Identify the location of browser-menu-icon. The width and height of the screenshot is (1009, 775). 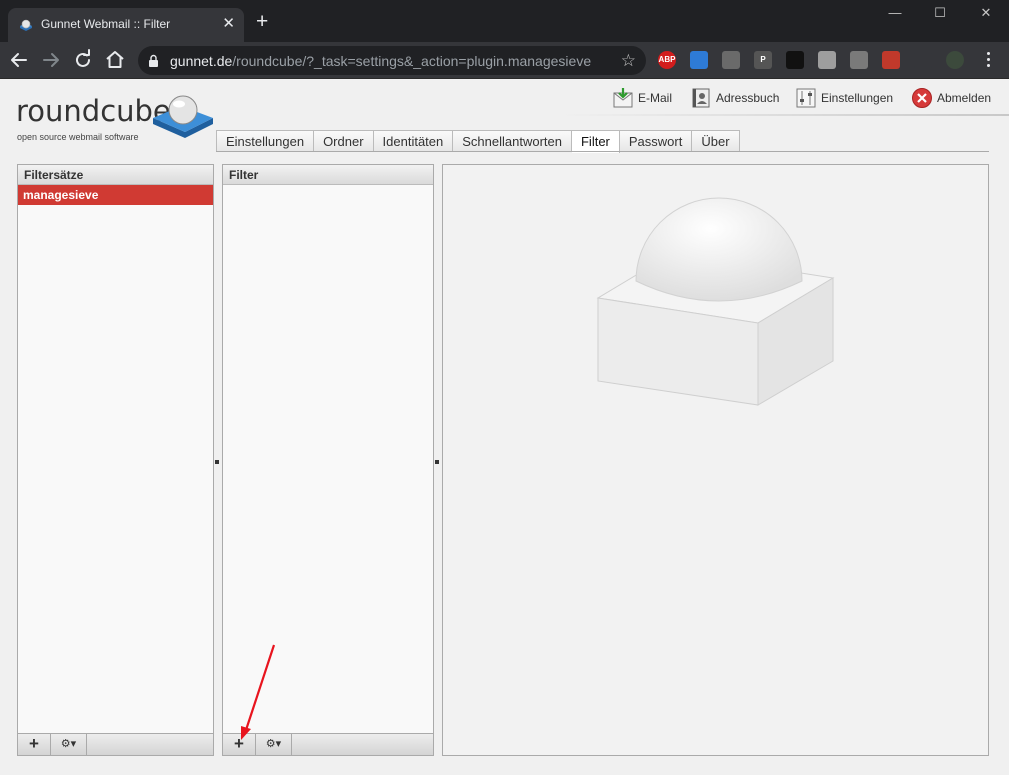
(988, 60).